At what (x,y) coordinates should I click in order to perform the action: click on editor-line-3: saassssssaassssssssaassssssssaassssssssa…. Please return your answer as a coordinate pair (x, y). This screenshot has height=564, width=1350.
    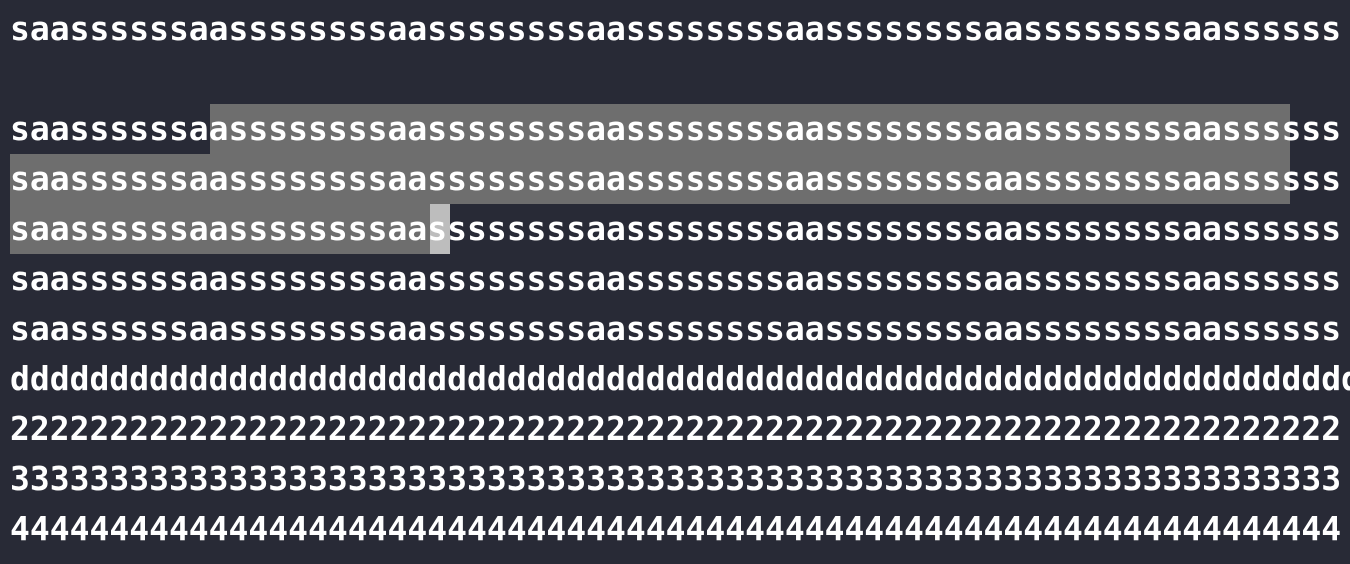
    Looking at the image, I should click on (675, 129).